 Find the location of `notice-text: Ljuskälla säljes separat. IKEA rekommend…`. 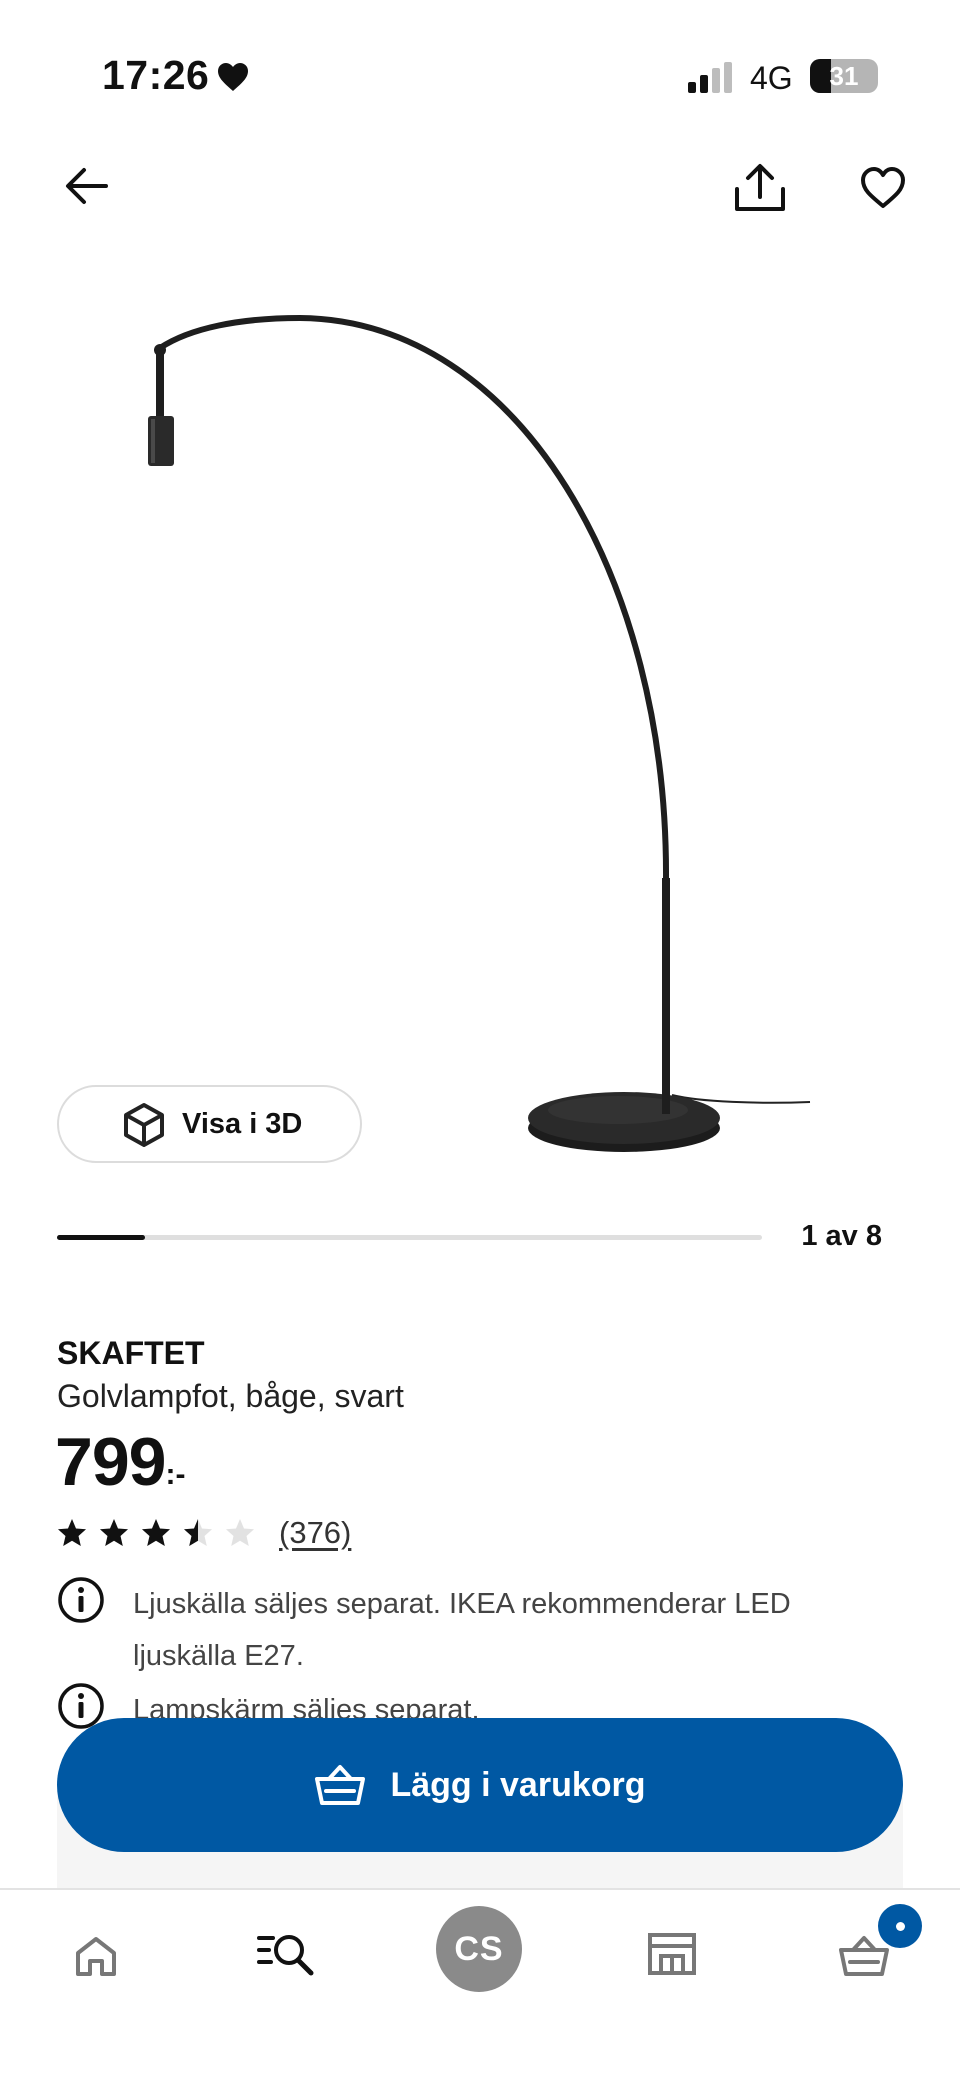

notice-text: Ljuskälla säljes separat. IKEA rekommend… is located at coordinates (462, 1630).